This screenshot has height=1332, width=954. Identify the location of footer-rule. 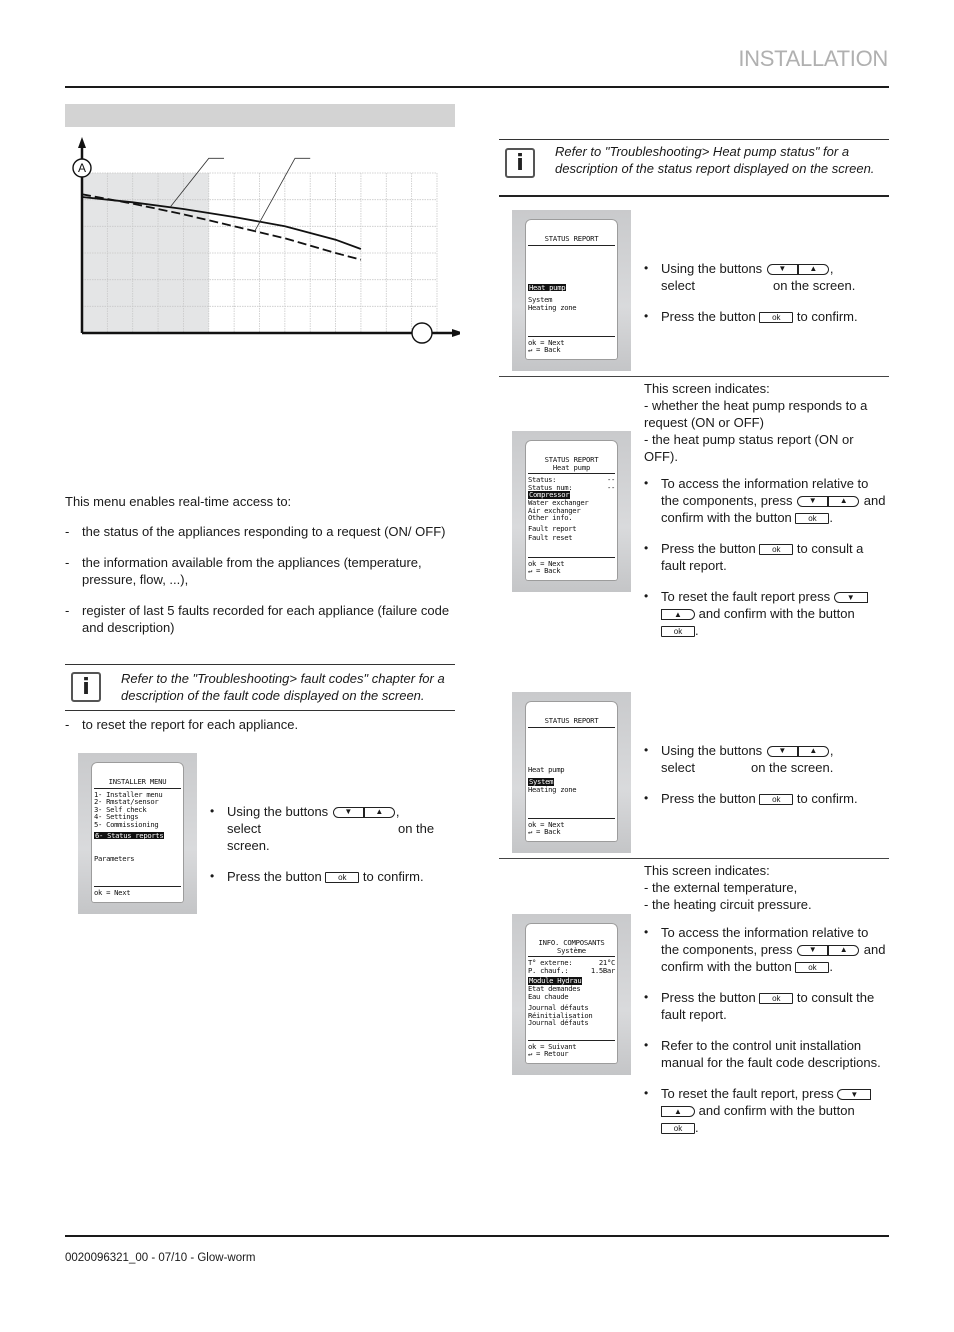
(477, 1236).